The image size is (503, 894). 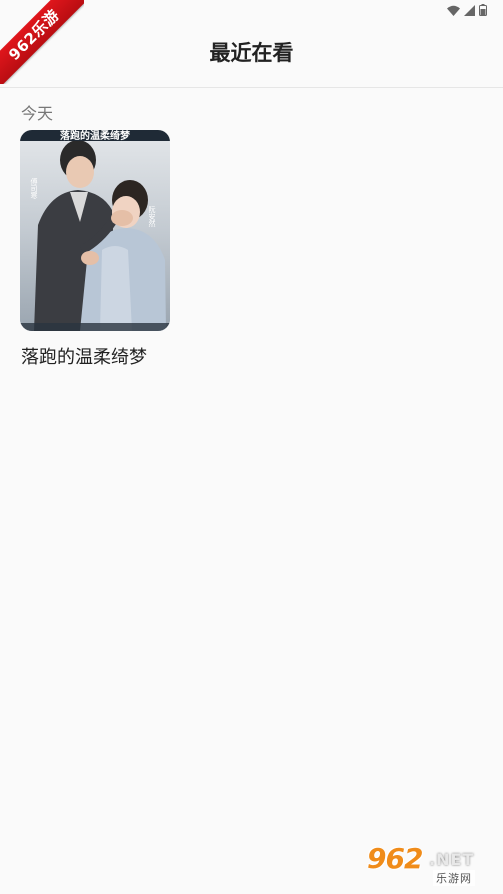 What do you see at coordinates (34, 188) in the screenshot?
I see `poster-actor-left: 傅司寒` at bounding box center [34, 188].